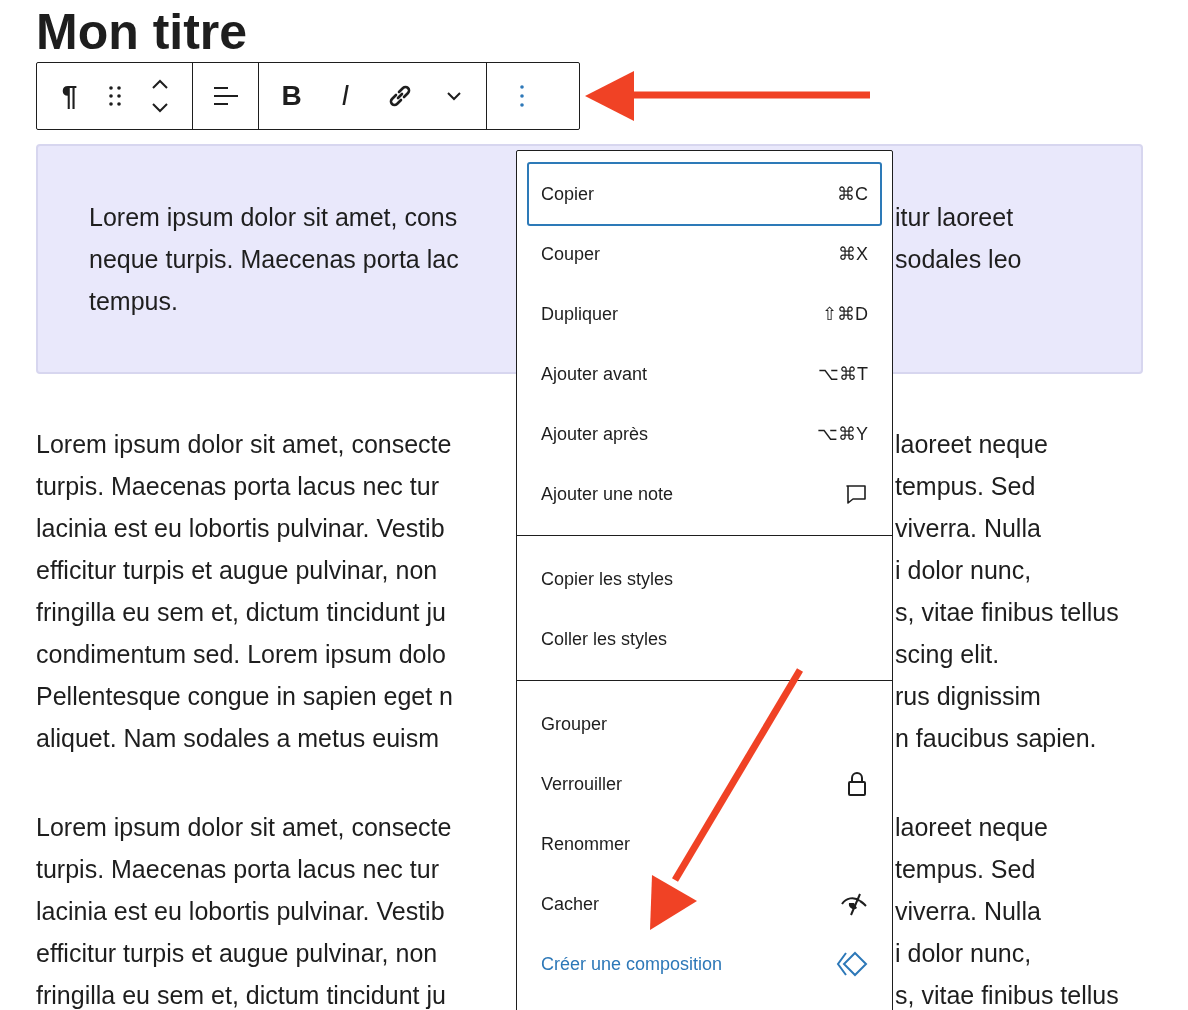 The height and width of the screenshot is (1010, 1188). Describe the element at coordinates (955, 217) in the screenshot. I see `paragraph-text: itur laoreet` at that location.